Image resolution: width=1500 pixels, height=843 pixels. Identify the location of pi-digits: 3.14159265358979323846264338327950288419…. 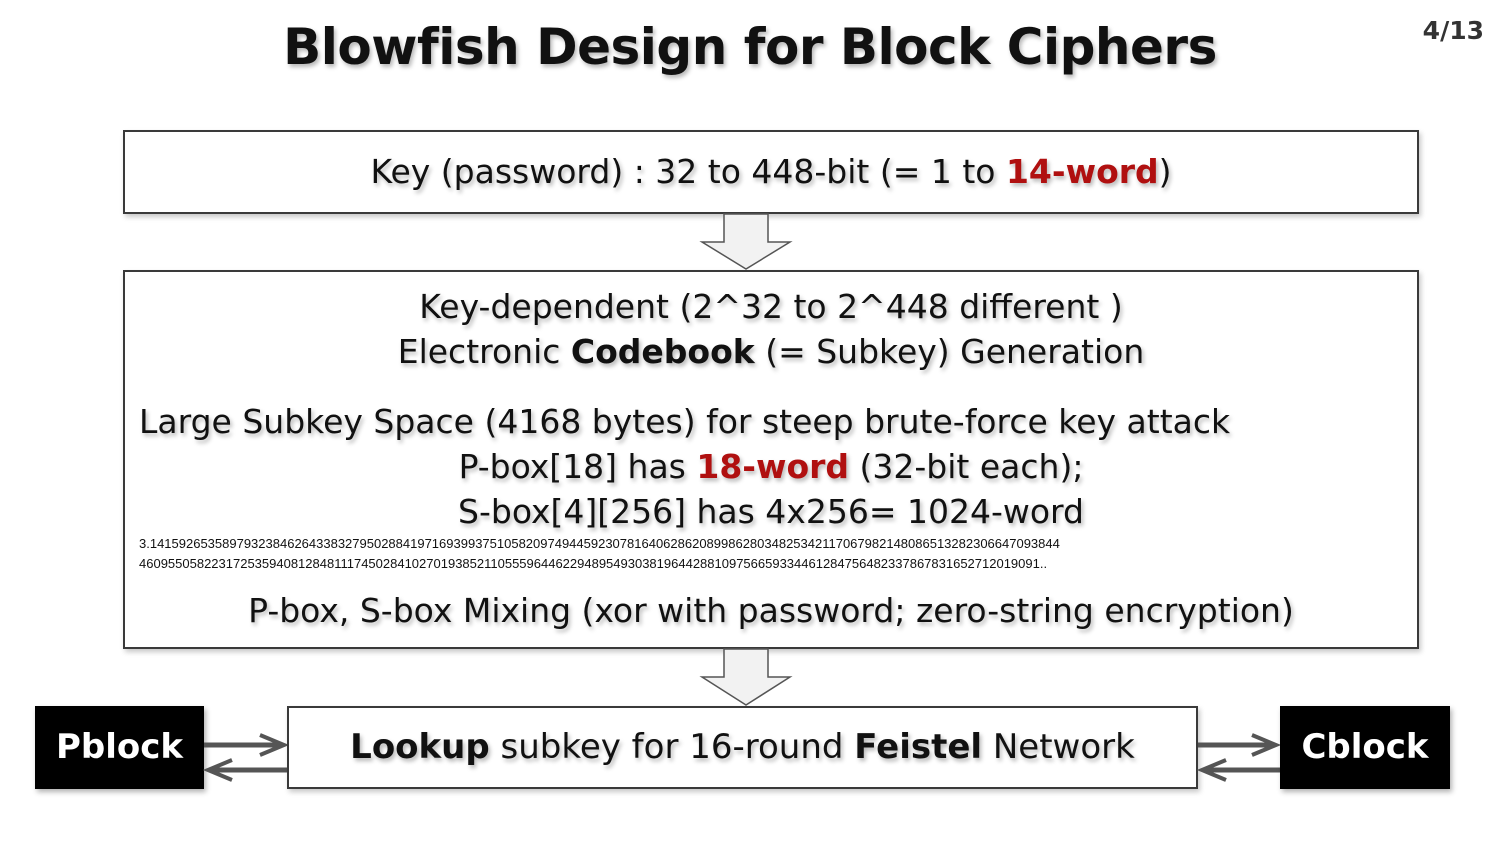
(771, 554).